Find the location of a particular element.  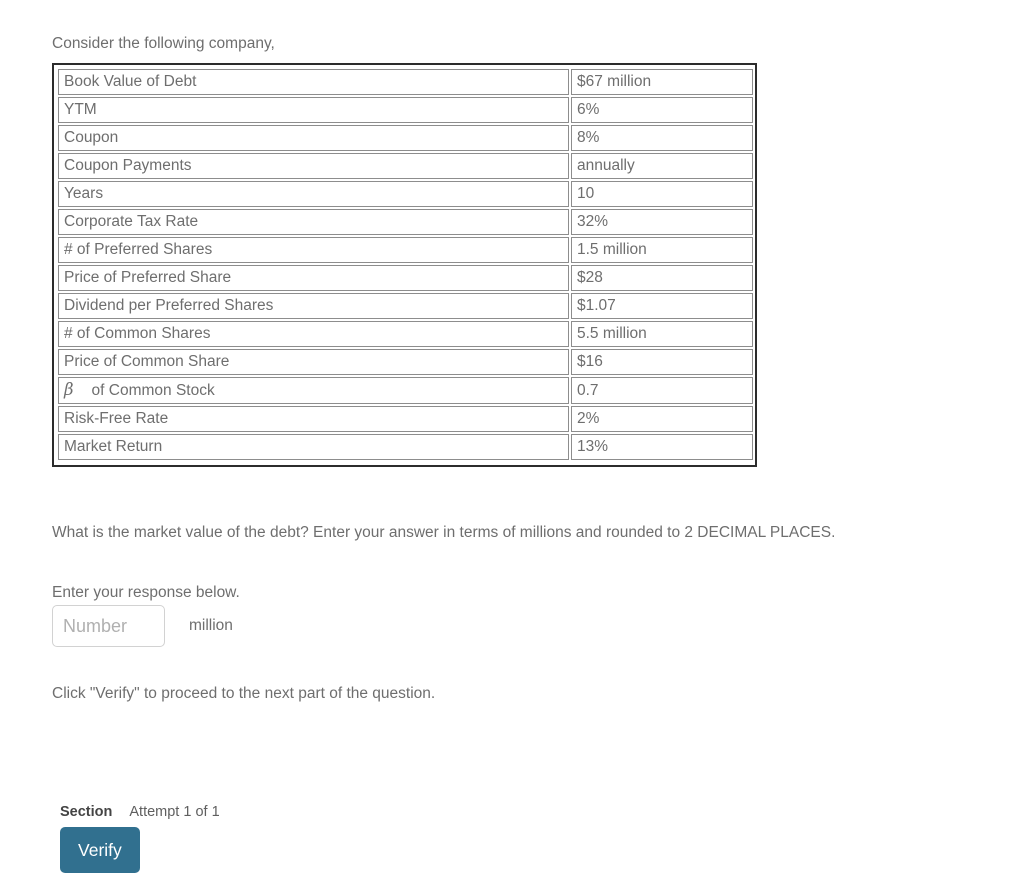

table-cell-label: Dividend per Preferred Shares is located at coordinates (313, 306).